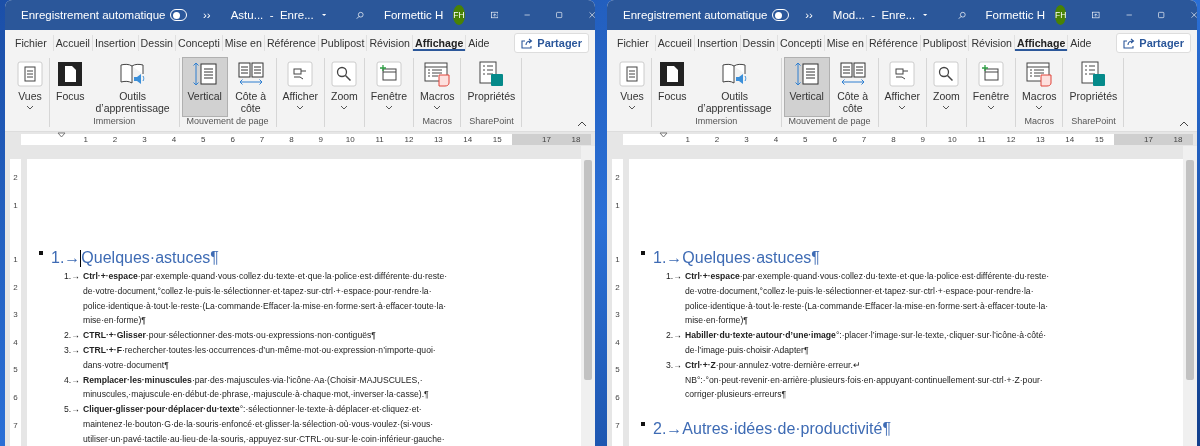 This screenshot has width=1200, height=446. Describe the element at coordinates (229, 336) in the screenshot. I see `list-item-text: CTRL·+·Glisser·pour·sélectionner·des·mots·ou·expressions·non·contiguës¶` at that location.